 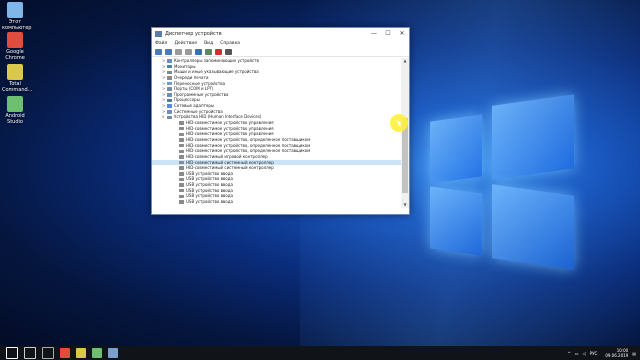 What do you see at coordinates (194, 89) in the screenshot?
I see `device-label: Порты (COM и LPT)` at bounding box center [194, 89].